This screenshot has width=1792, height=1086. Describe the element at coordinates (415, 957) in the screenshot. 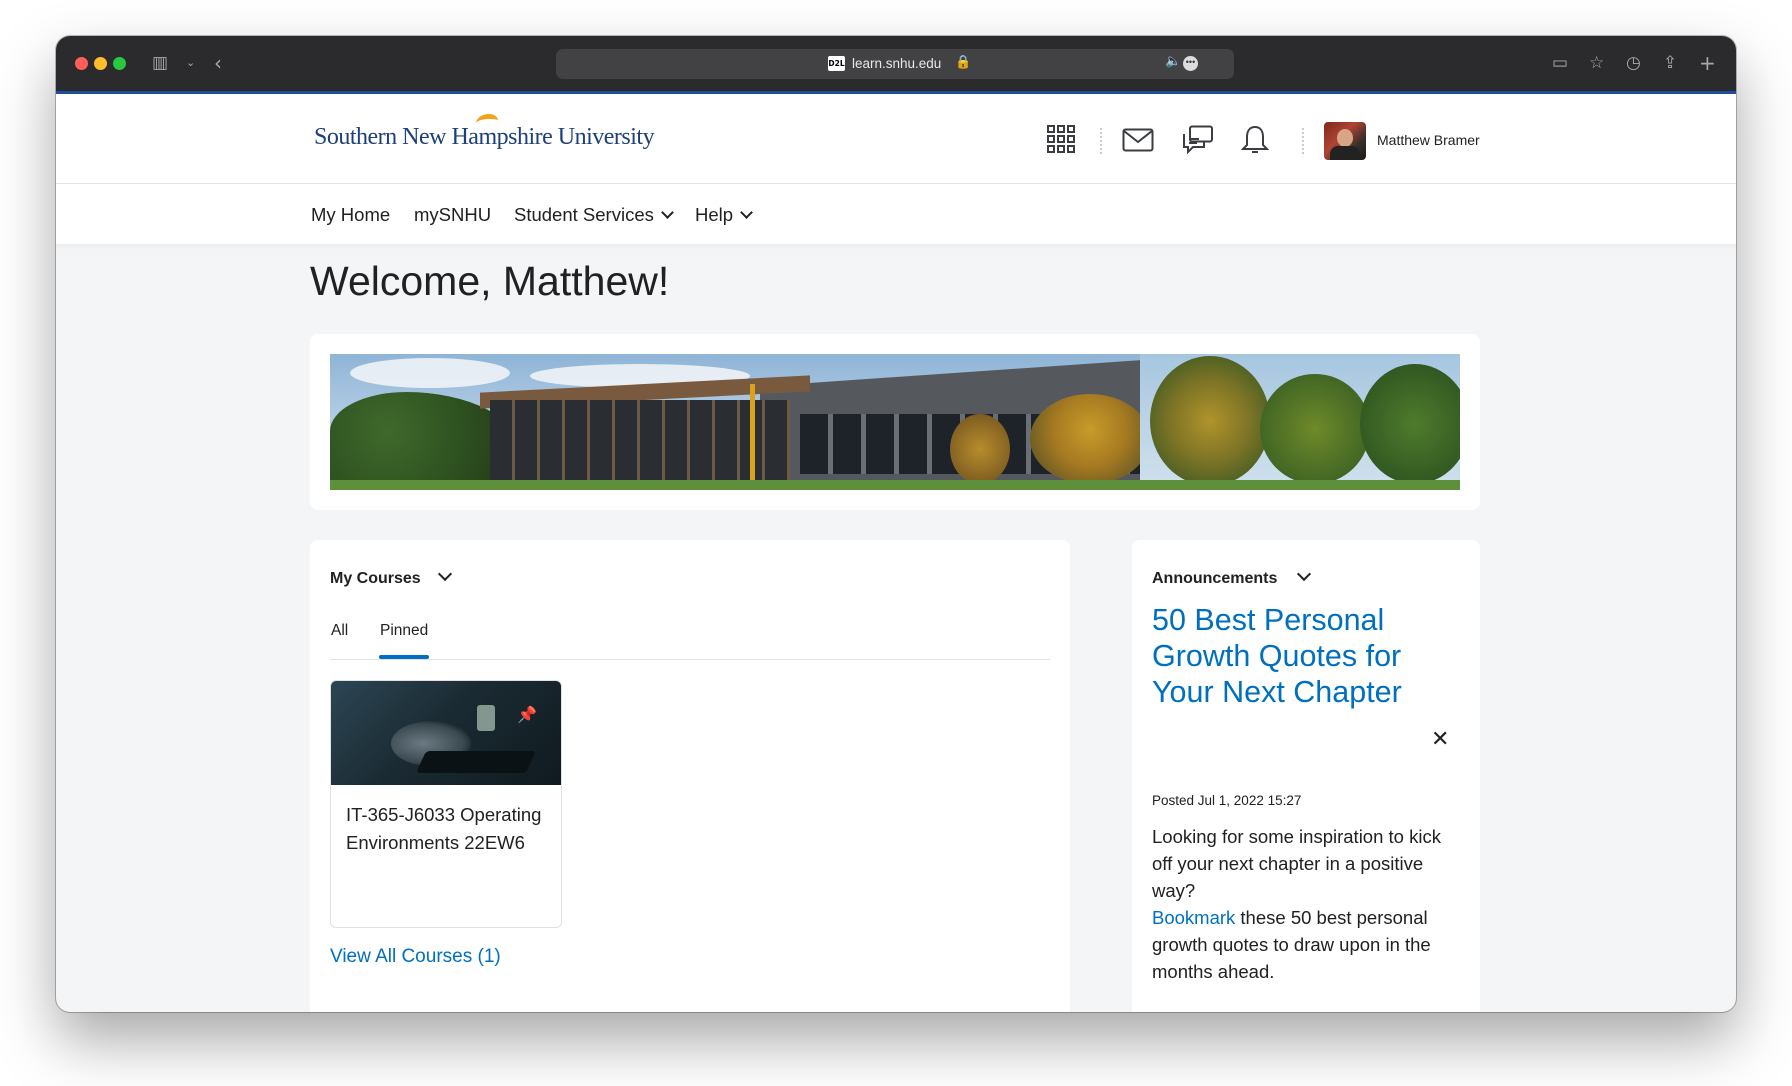

I see `view-all-courses-link: View All Courses (1)` at that location.